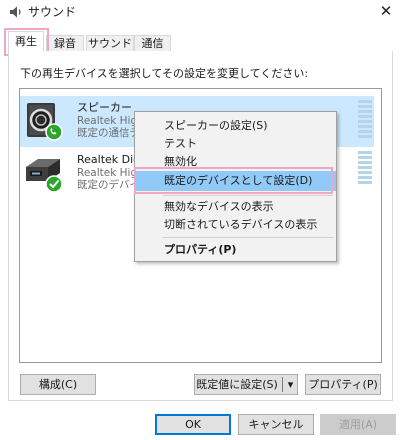  What do you see at coordinates (235, 144) in the screenshot?
I see `menu-item-test: テスト` at bounding box center [235, 144].